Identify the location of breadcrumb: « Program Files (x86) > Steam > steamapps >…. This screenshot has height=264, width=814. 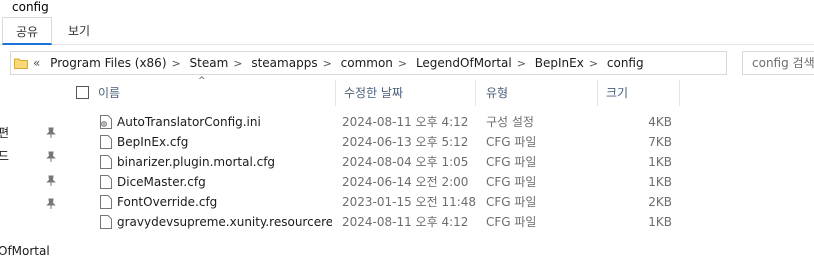
(338, 63).